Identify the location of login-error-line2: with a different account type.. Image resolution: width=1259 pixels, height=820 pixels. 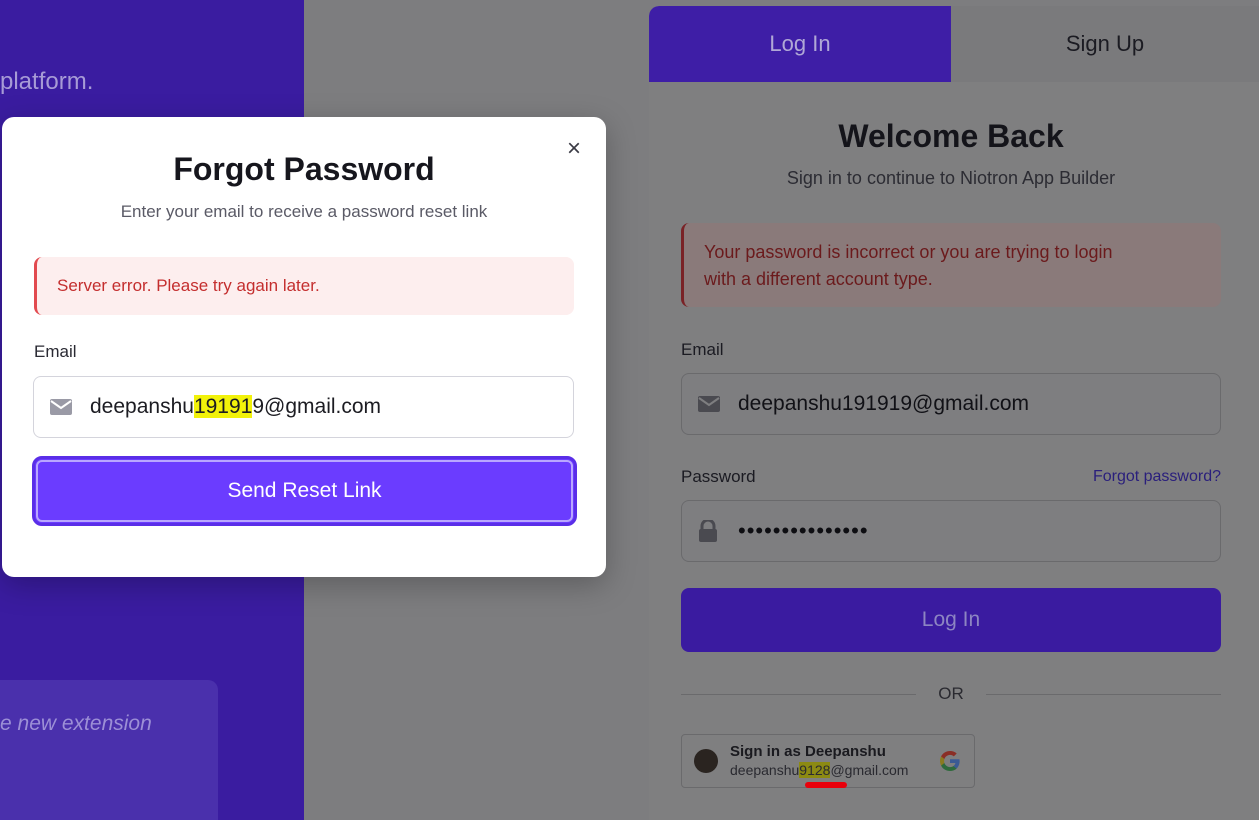
(818, 279).